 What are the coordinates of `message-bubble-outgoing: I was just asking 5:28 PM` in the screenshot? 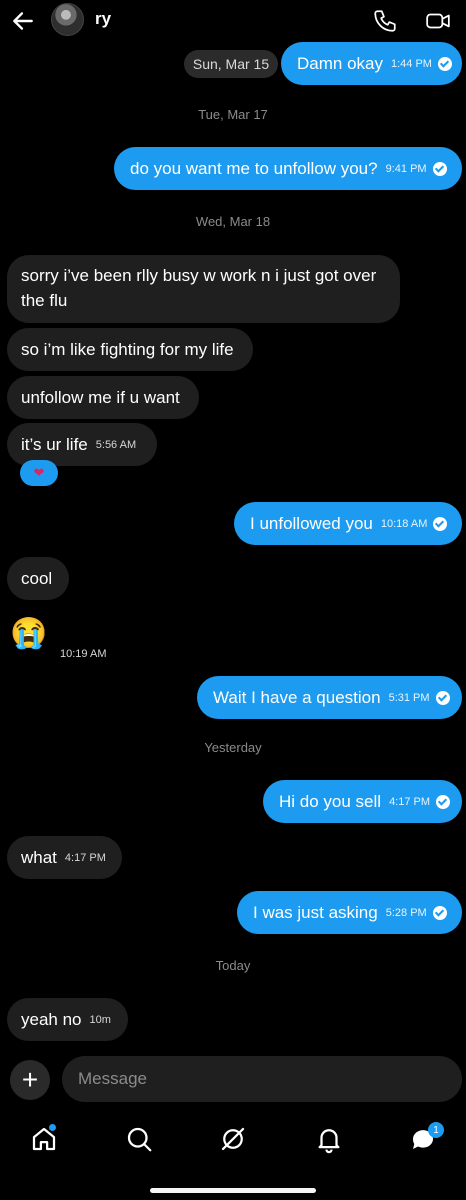 It's located at (349, 912).